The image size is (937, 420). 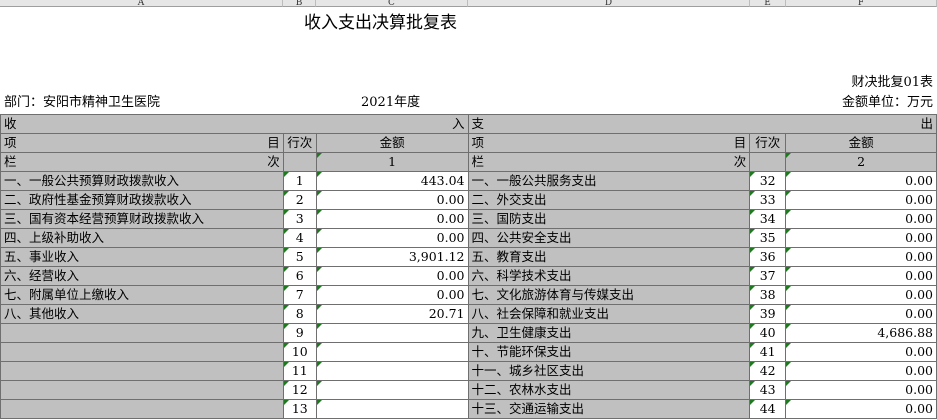 What do you see at coordinates (861, 162) in the screenshot?
I see `expense-column-number: 2` at bounding box center [861, 162].